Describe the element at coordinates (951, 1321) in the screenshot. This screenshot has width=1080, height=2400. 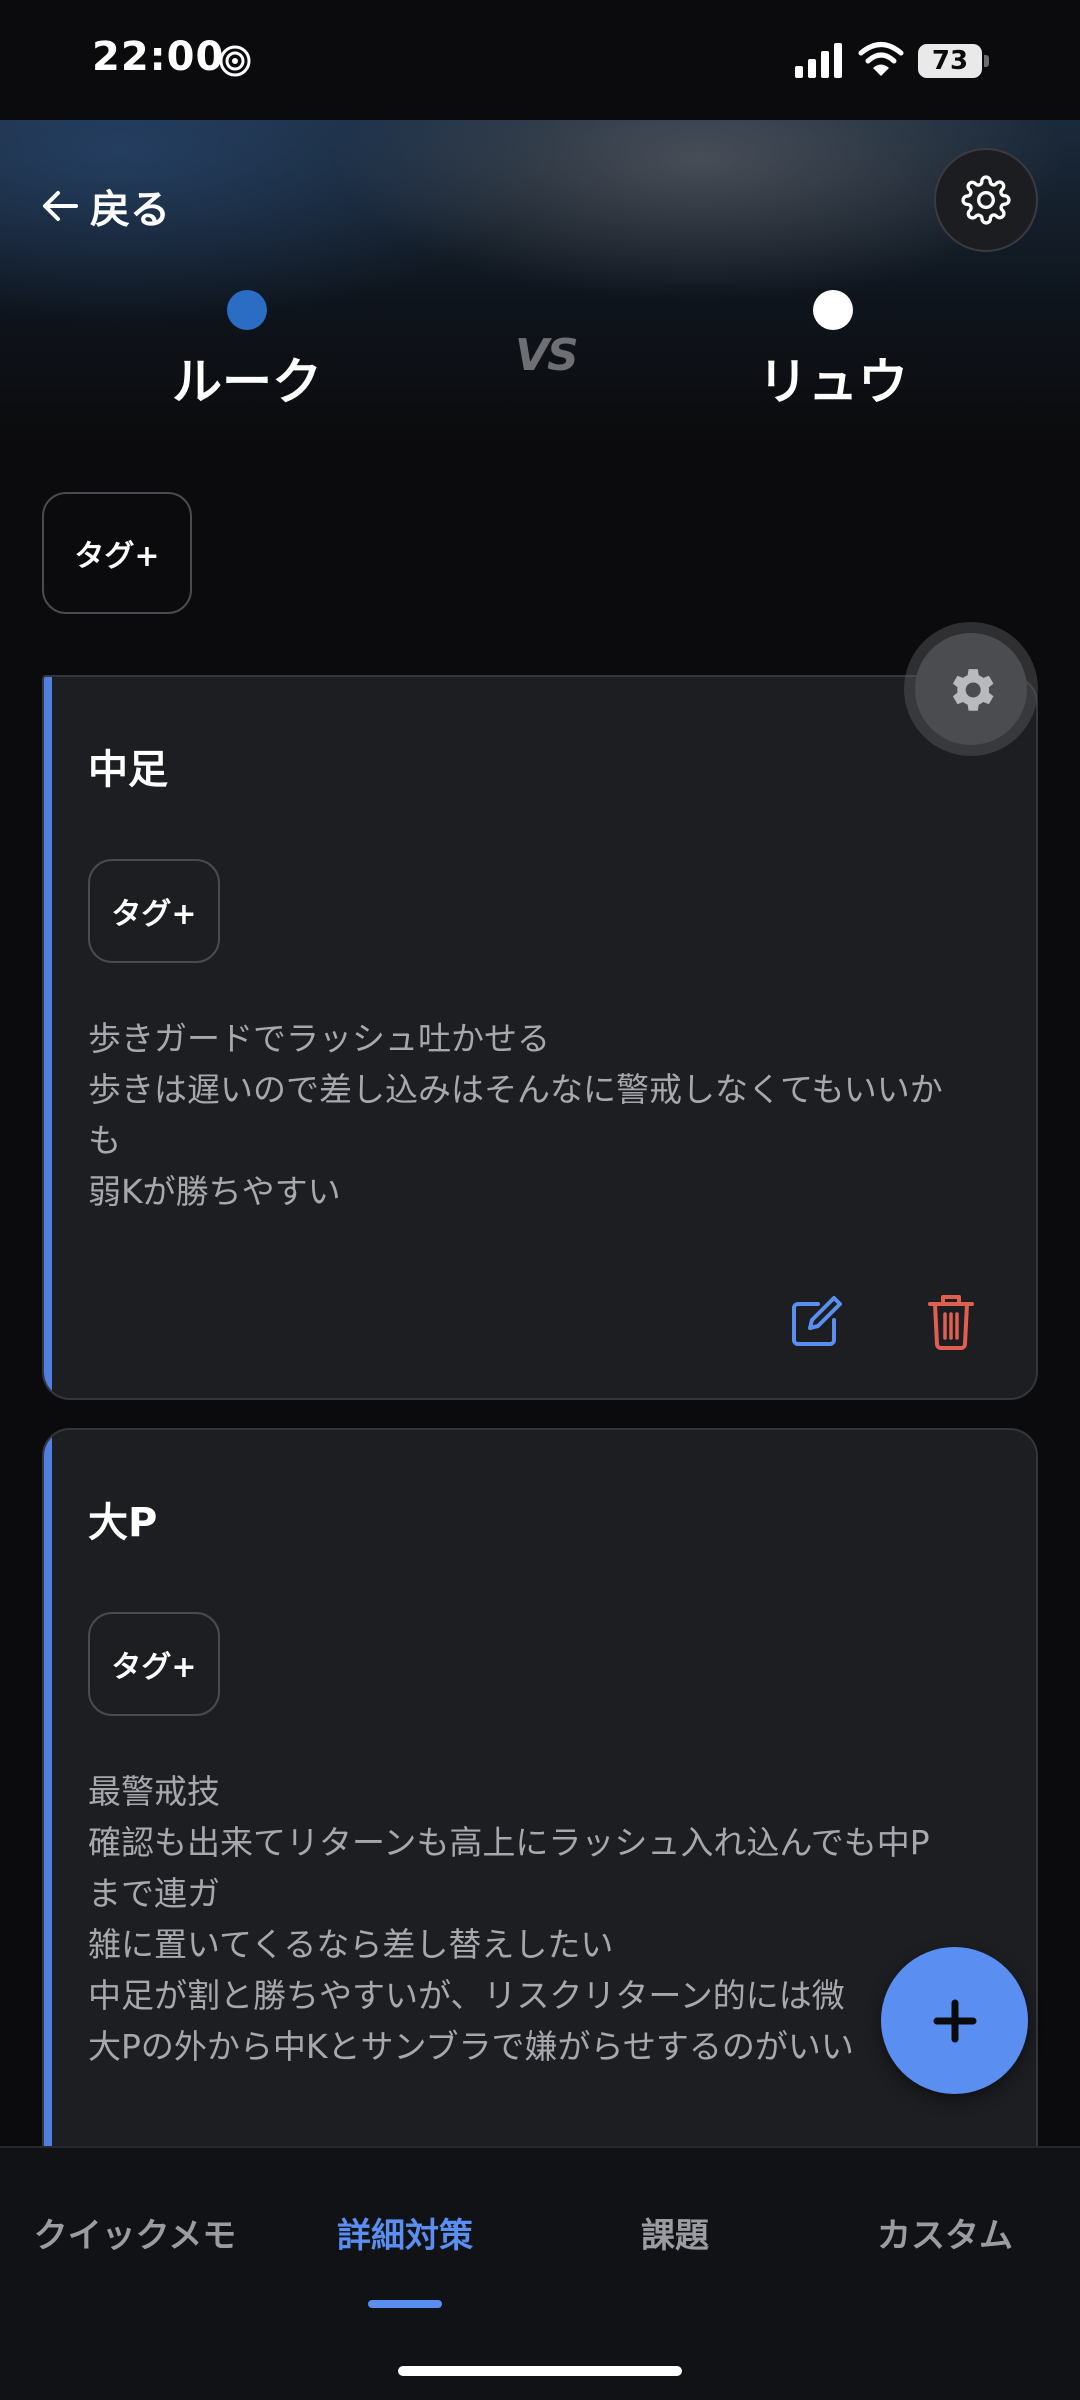
I see `trash-icon` at that location.